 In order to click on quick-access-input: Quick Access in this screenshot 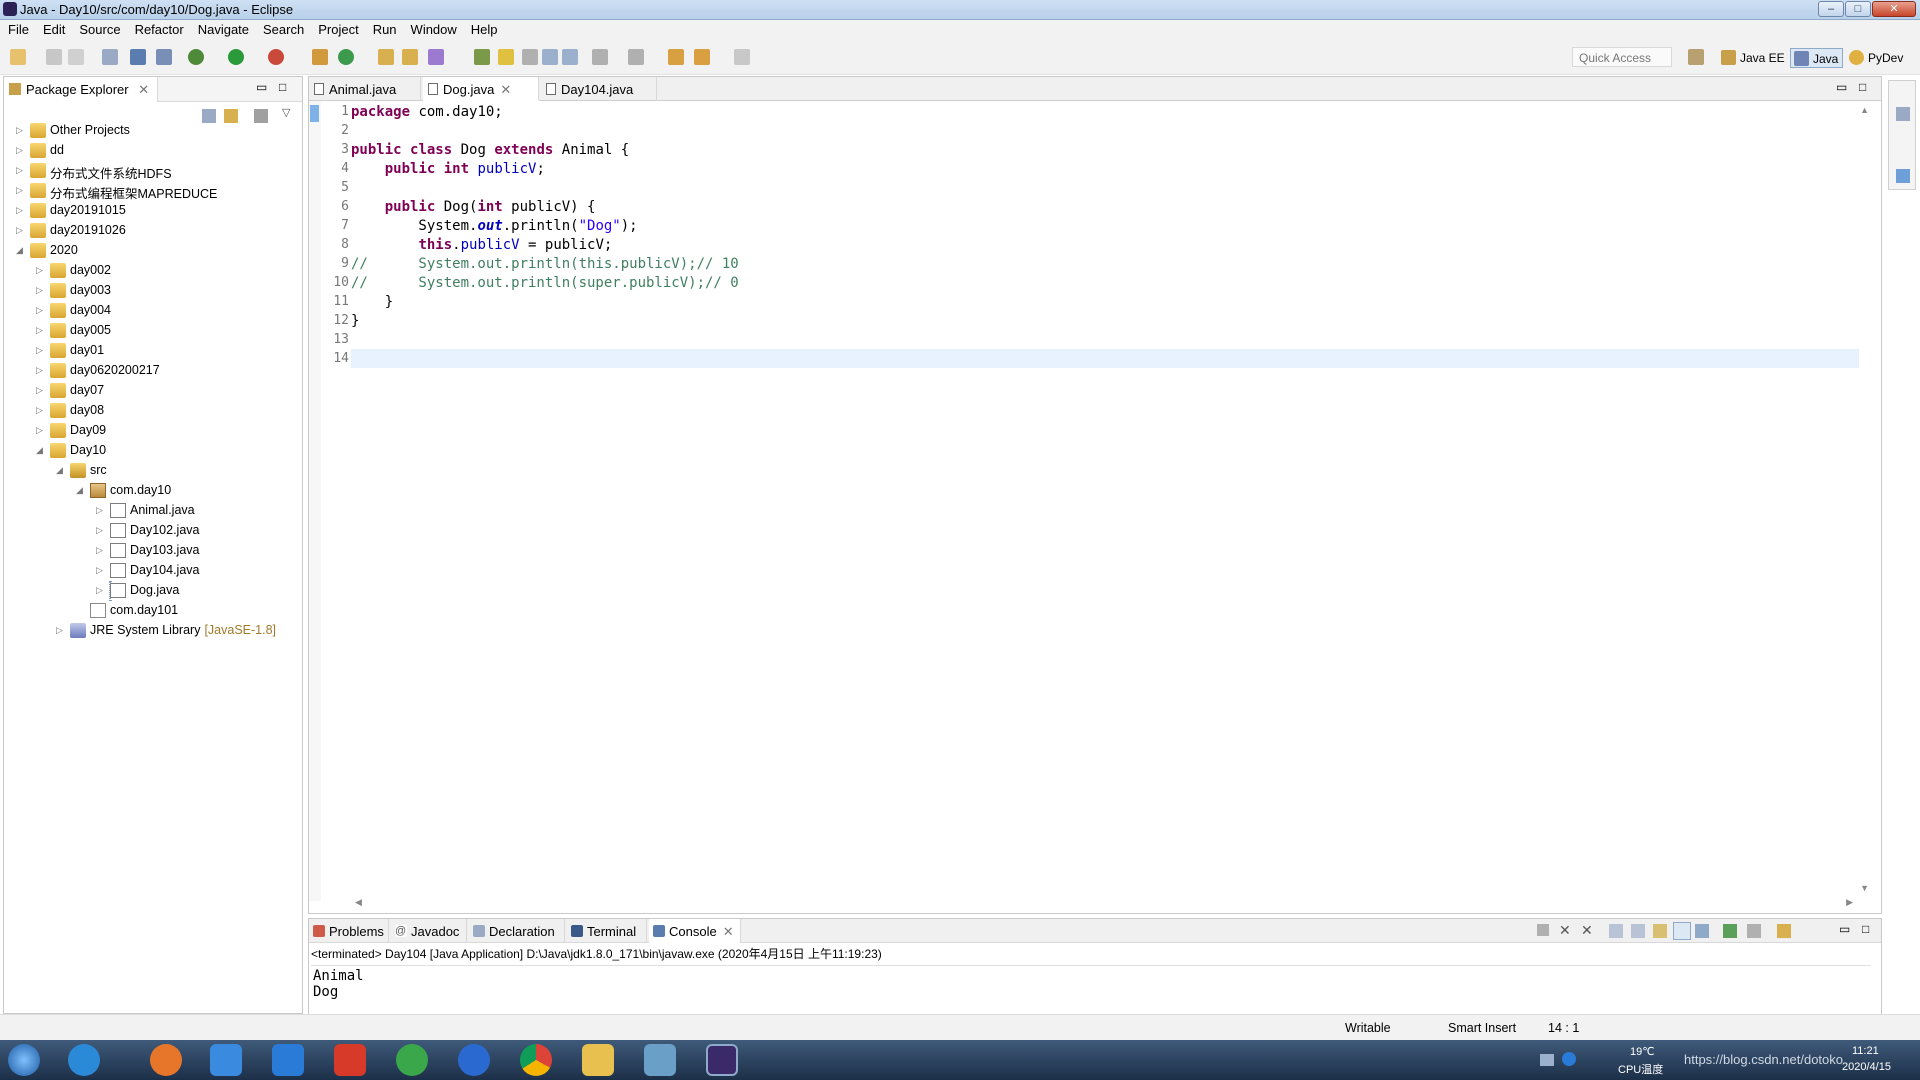, I will do `click(1622, 57)`.